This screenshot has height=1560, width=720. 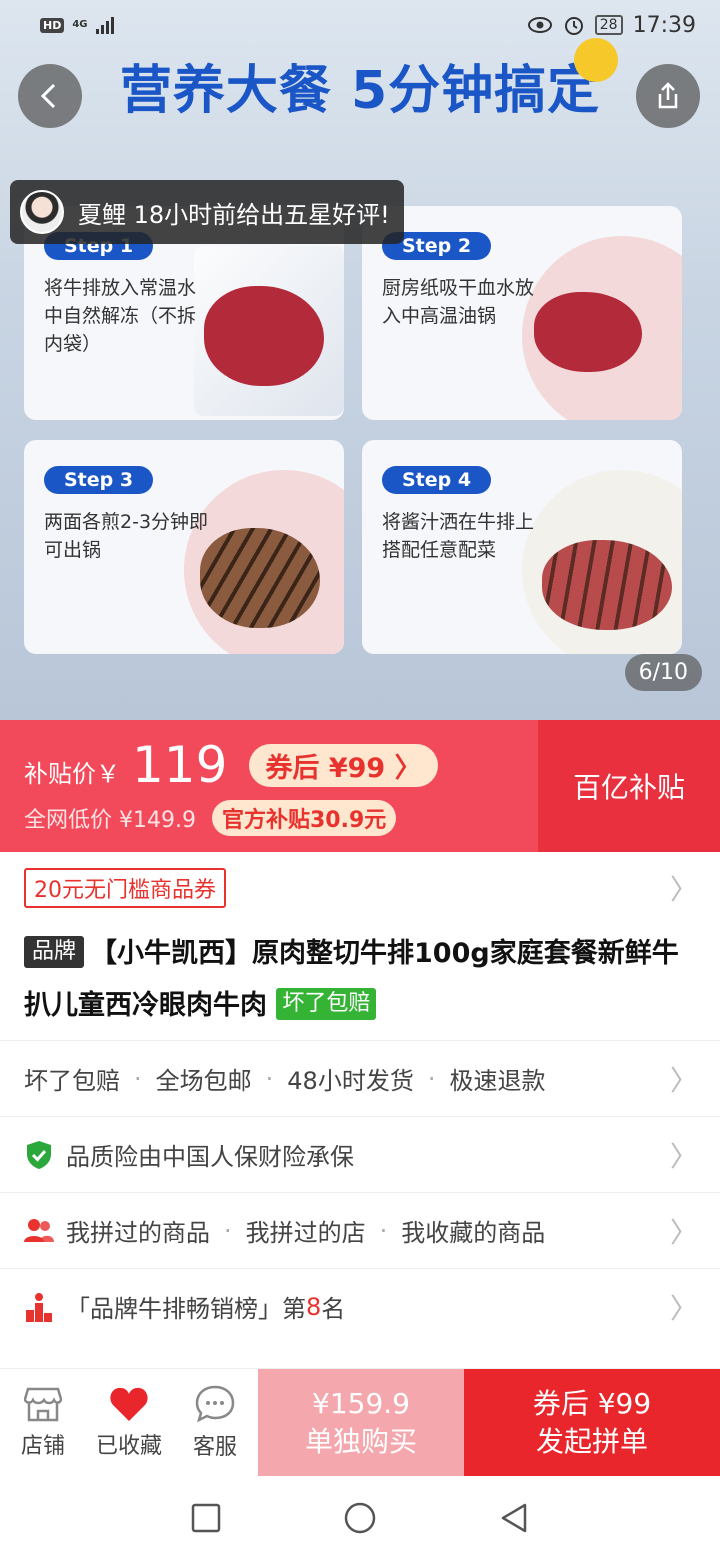 I want to click on review-text: 夏鲤 18小时前给出五星好评!, so click(x=234, y=214).